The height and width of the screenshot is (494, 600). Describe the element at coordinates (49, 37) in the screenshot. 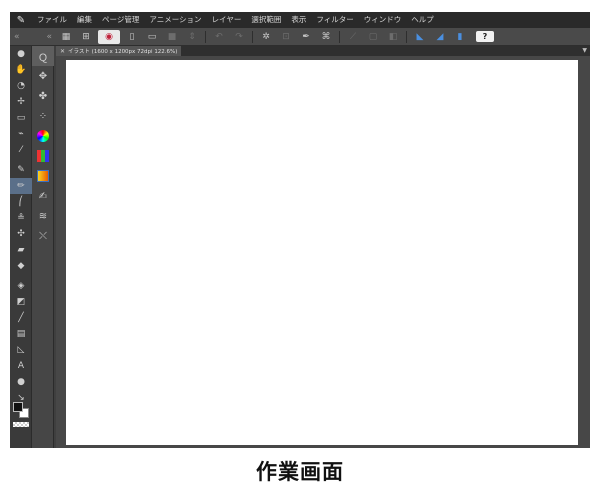

I see `collapse-right-icon: «` at that location.